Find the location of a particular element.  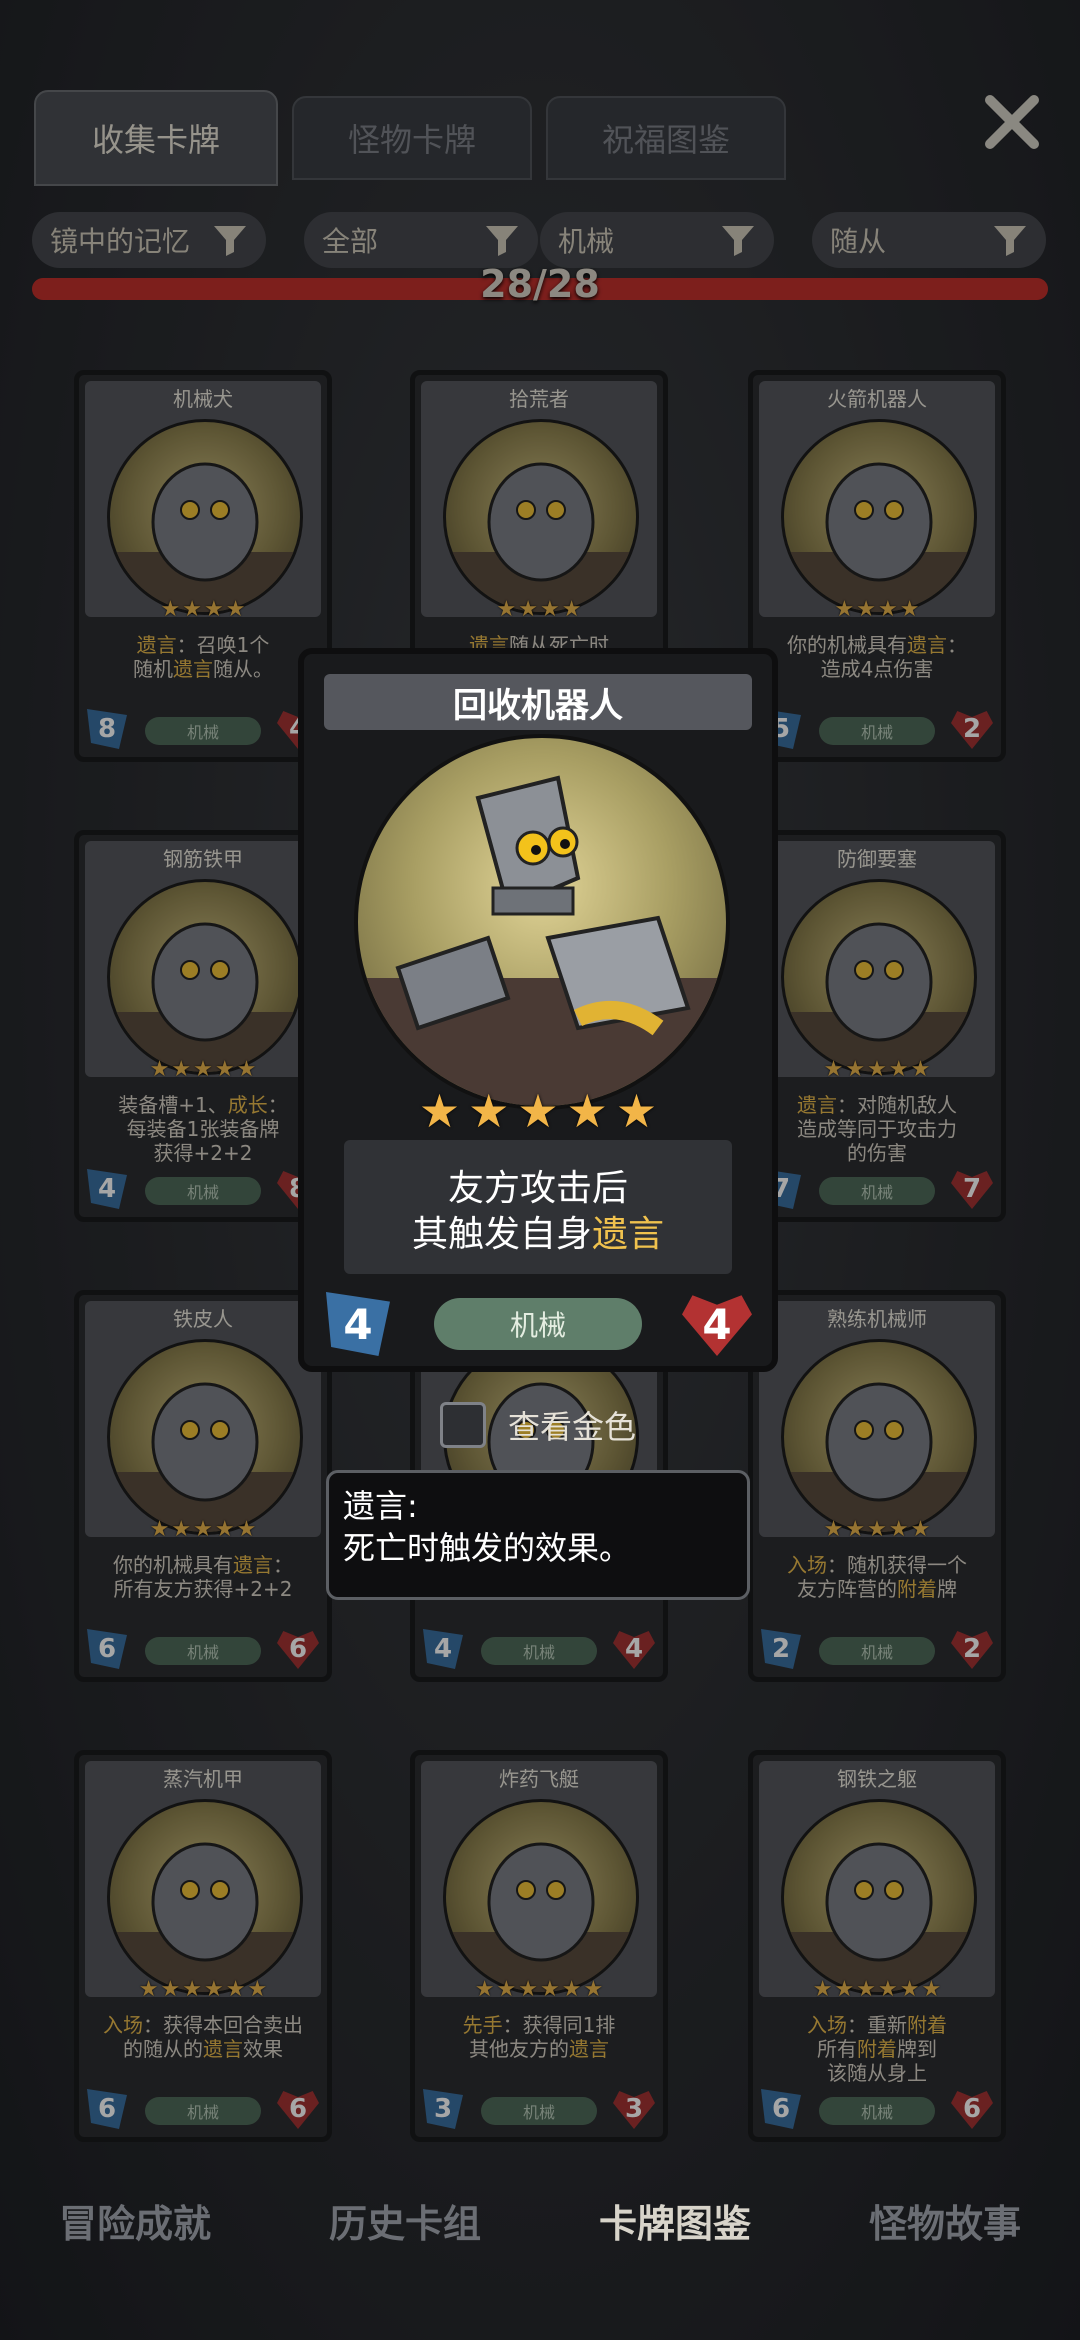

filter-label: 全部 is located at coordinates (350, 241).